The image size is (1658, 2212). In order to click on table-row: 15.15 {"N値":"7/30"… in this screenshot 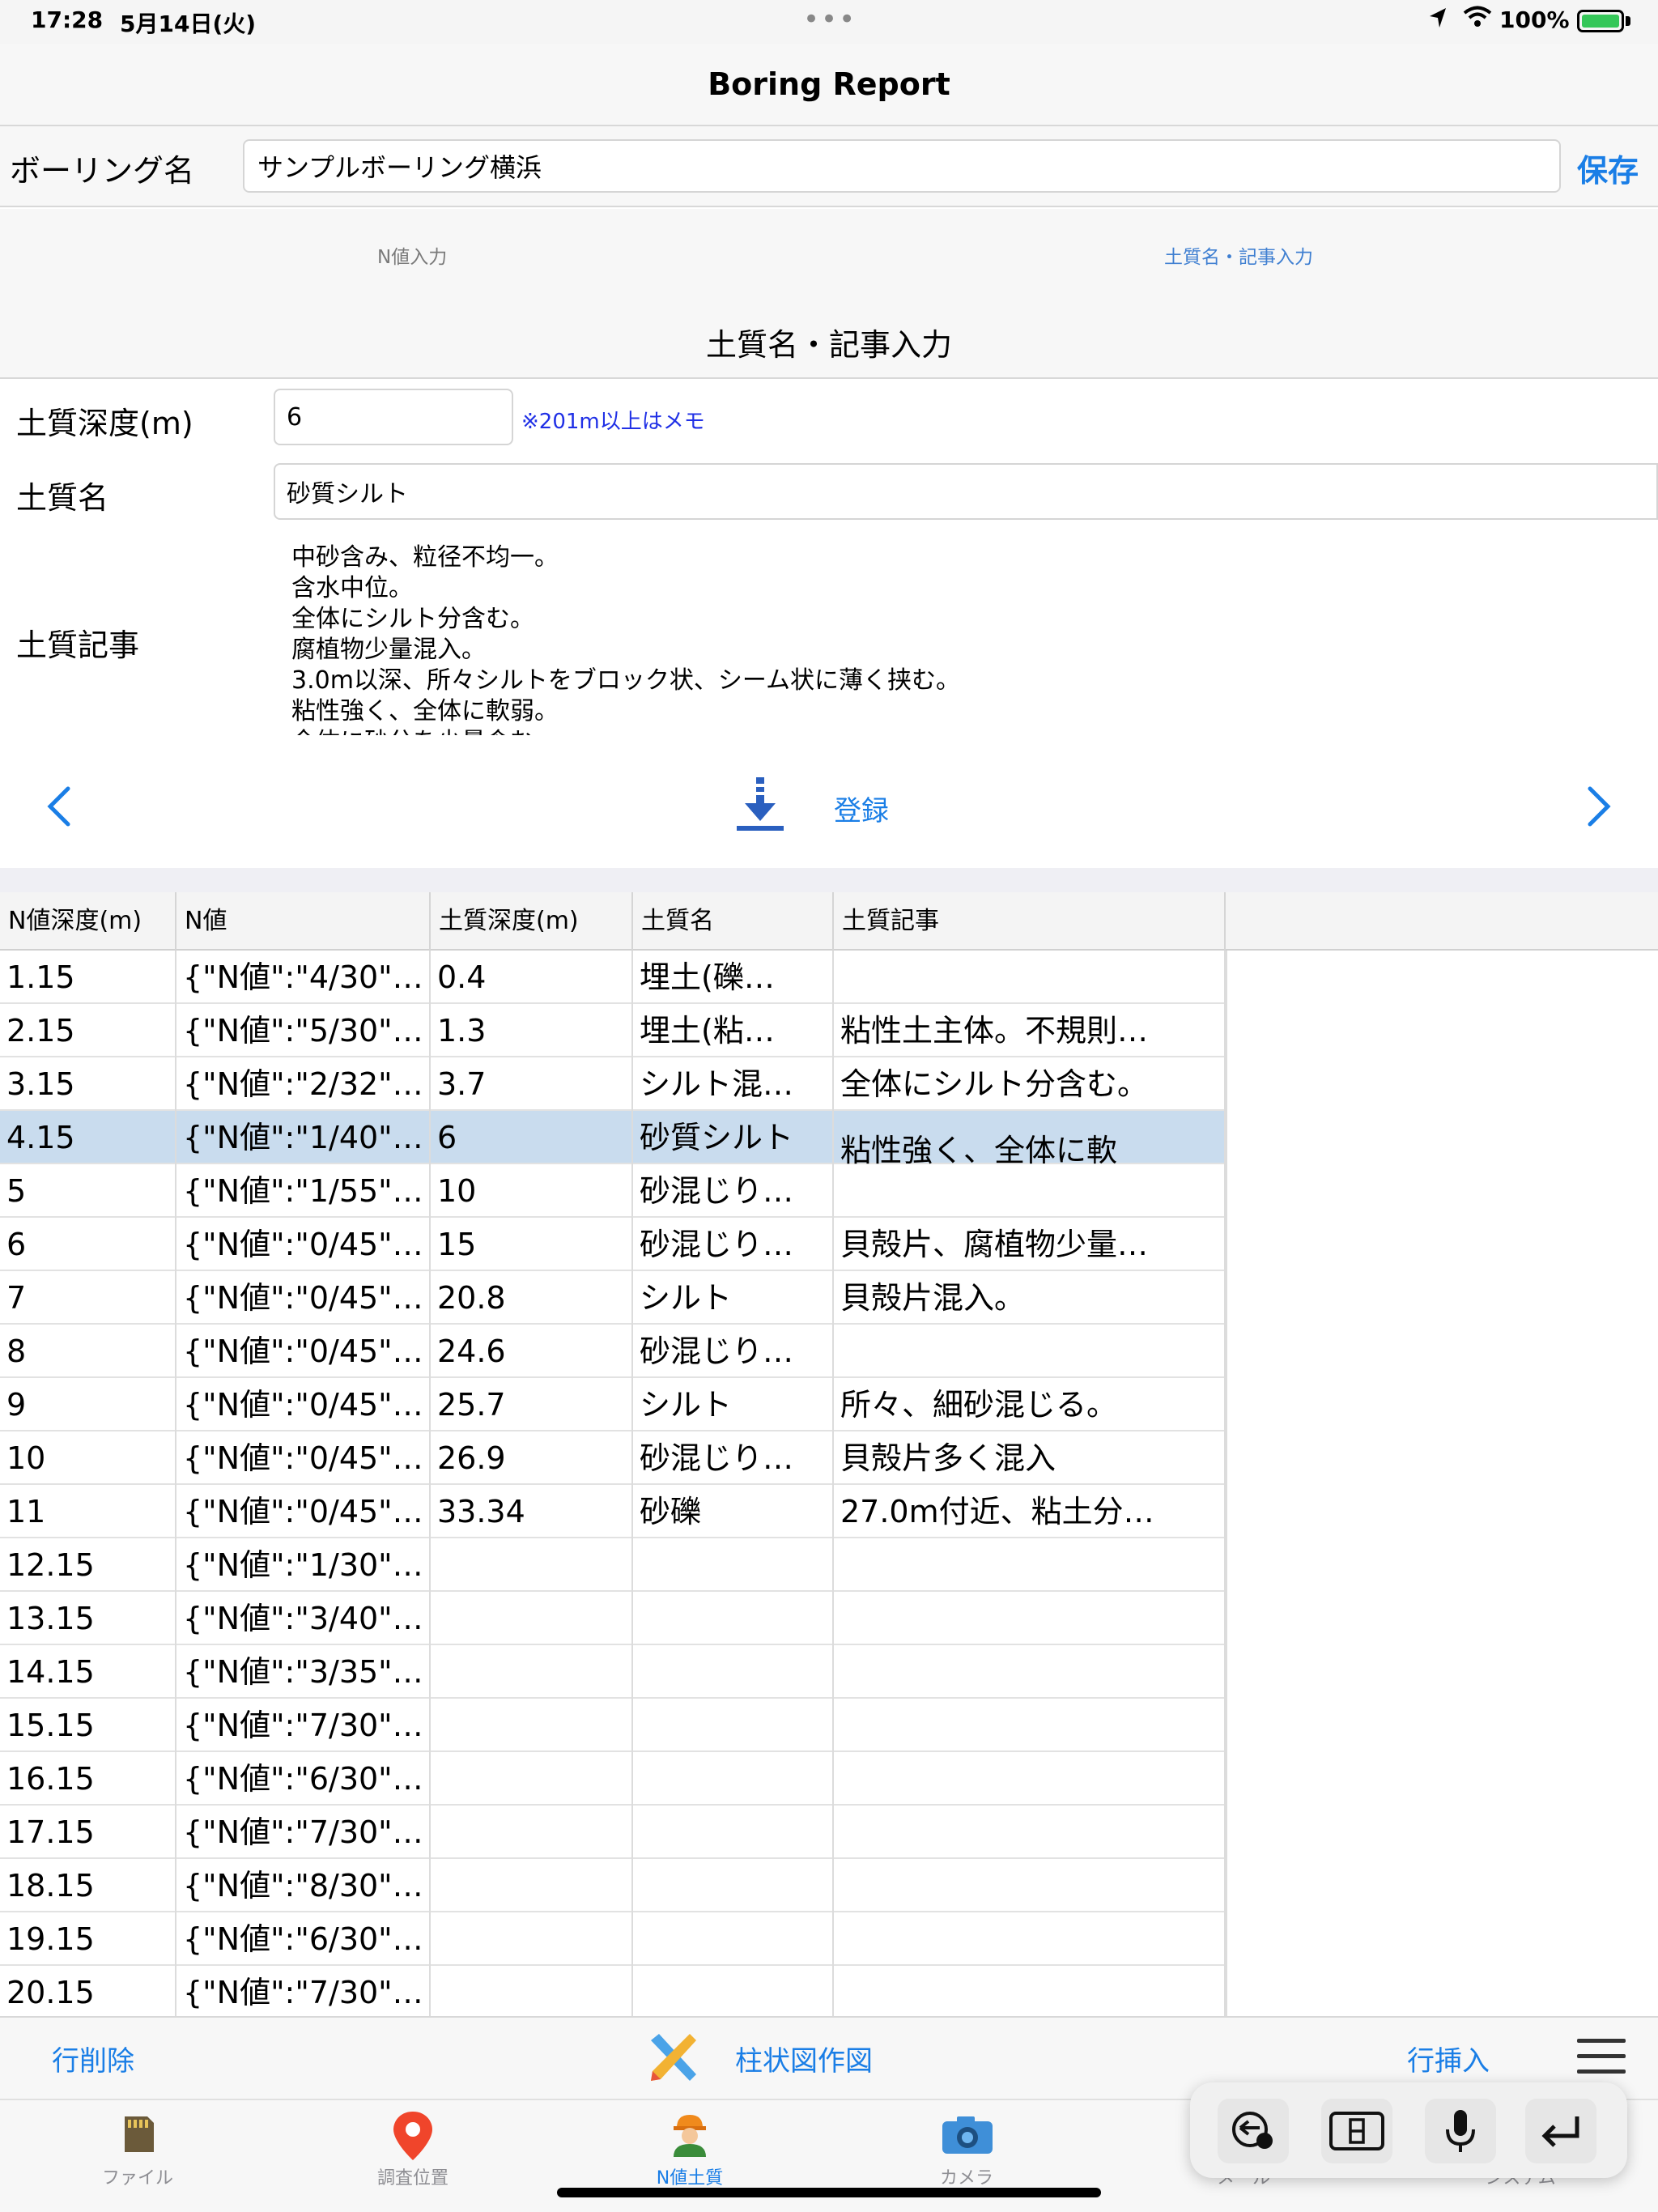, I will do `click(613, 1726)`.